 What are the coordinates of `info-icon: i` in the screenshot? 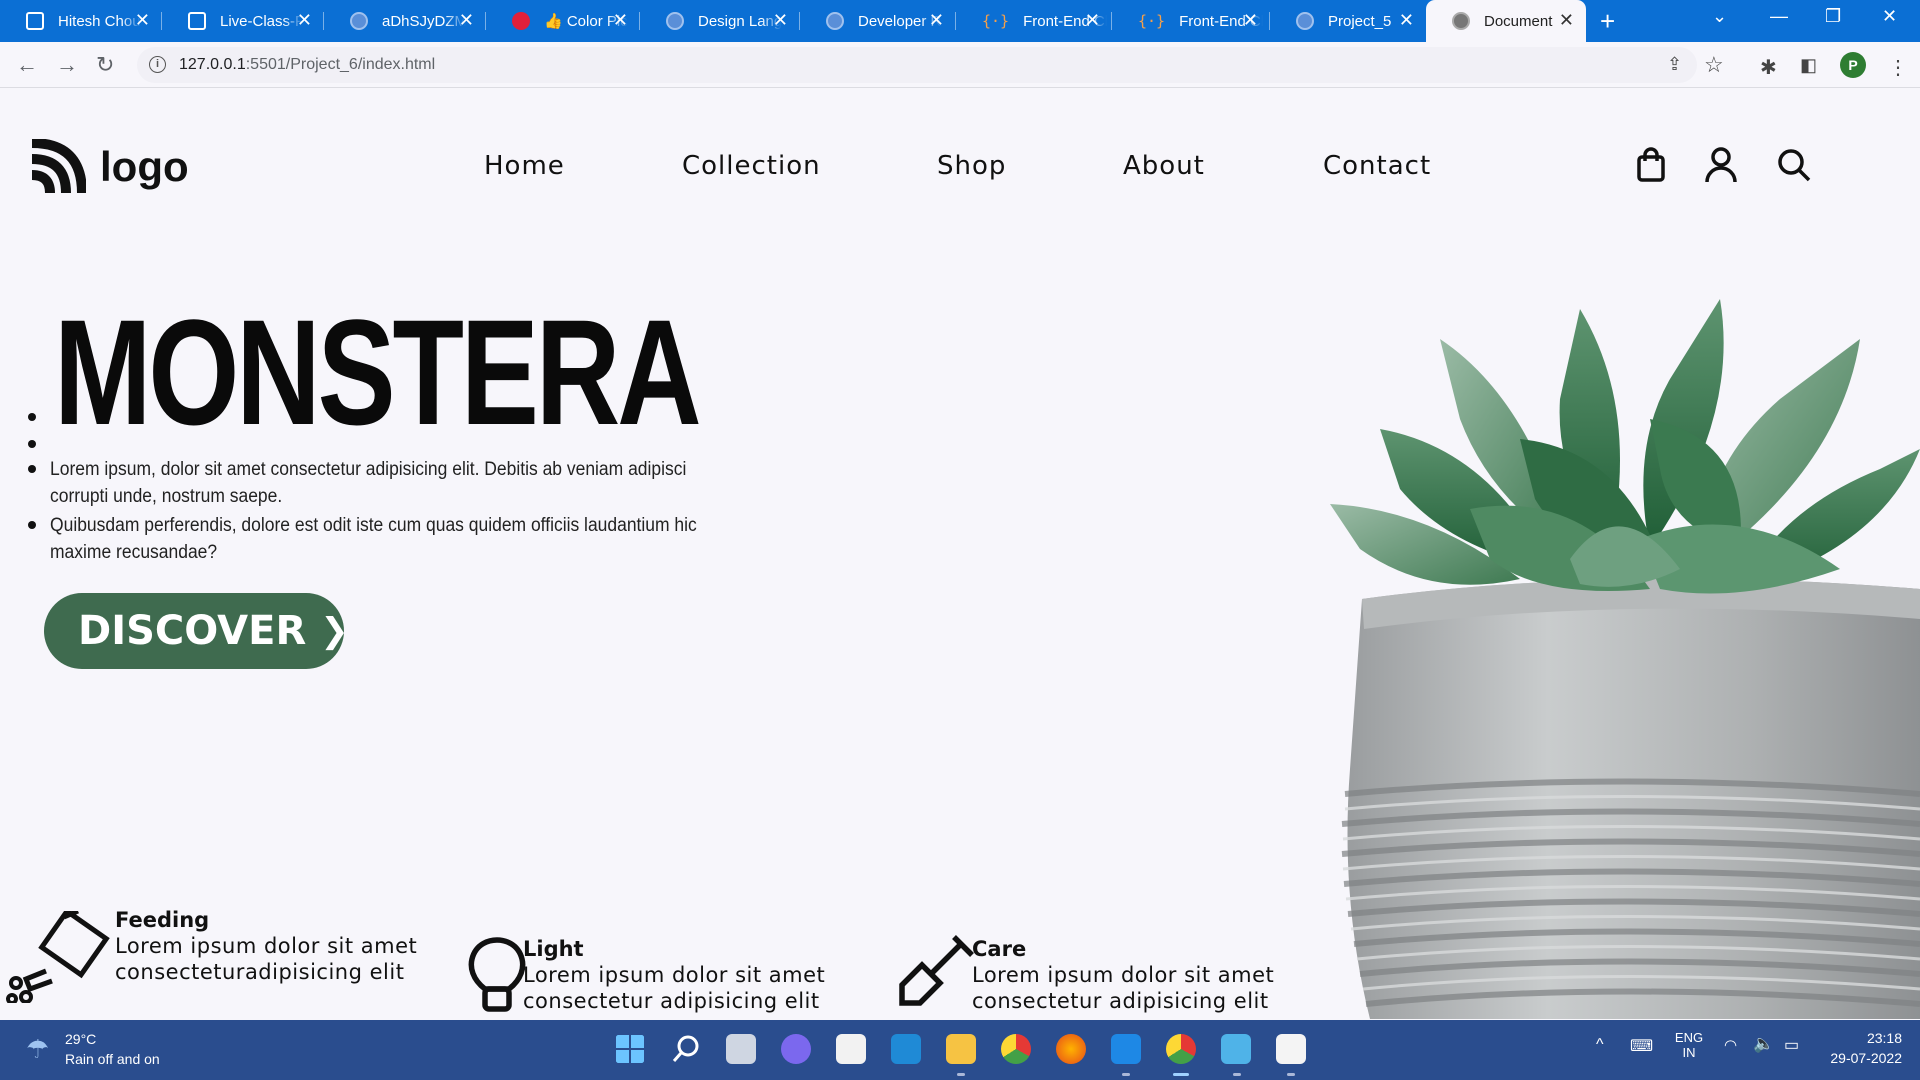 It's located at (157, 64).